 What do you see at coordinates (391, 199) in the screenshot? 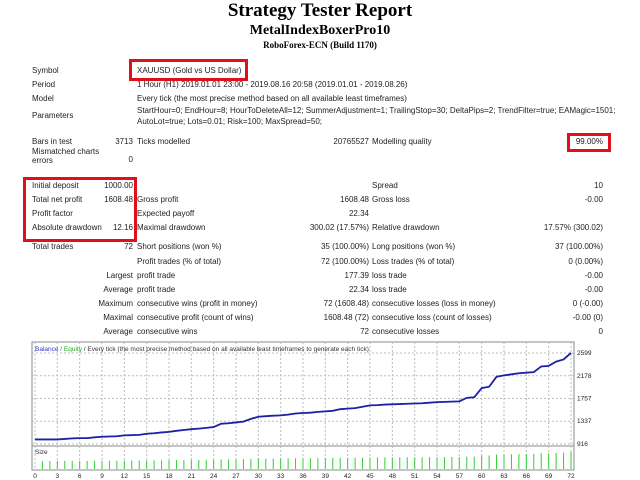
I see `stat-l3: Gross loss` at bounding box center [391, 199].